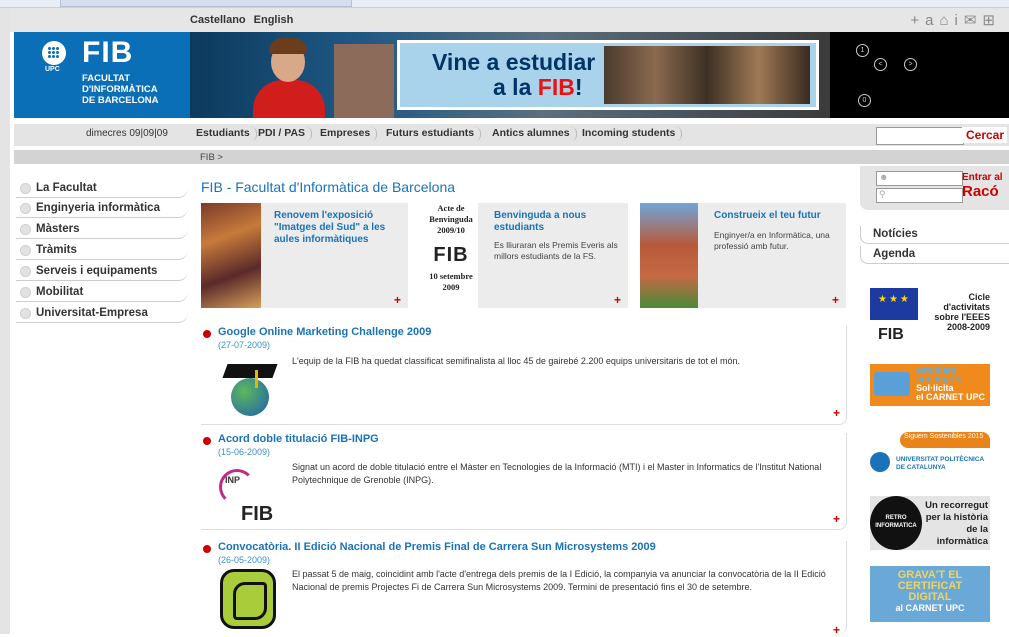  I want to click on tab-incoming-students: Incoming students, so click(629, 134).